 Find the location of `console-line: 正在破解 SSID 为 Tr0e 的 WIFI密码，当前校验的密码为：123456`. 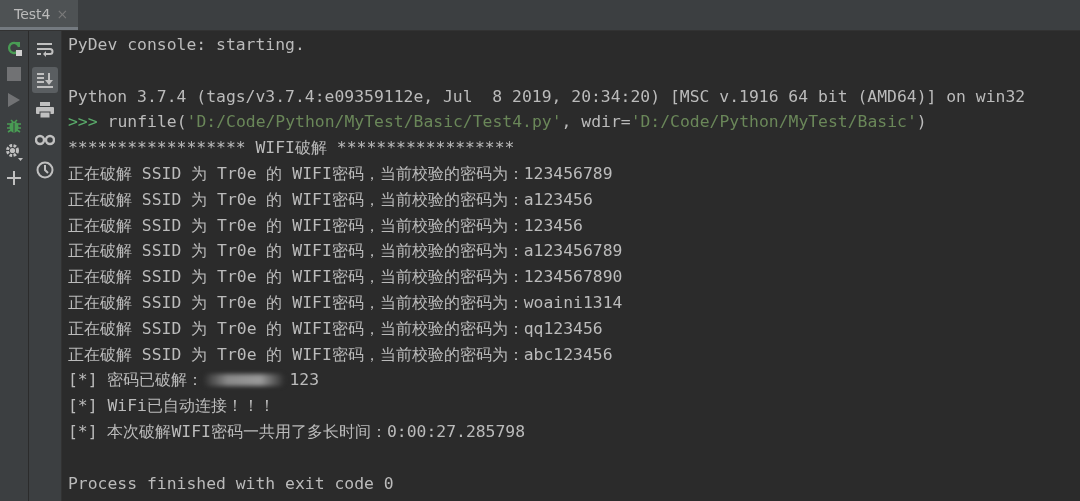

console-line: 正在破解 SSID 为 Tr0e 的 WIFI密码，当前校验的密码为：123456 is located at coordinates (325, 225).